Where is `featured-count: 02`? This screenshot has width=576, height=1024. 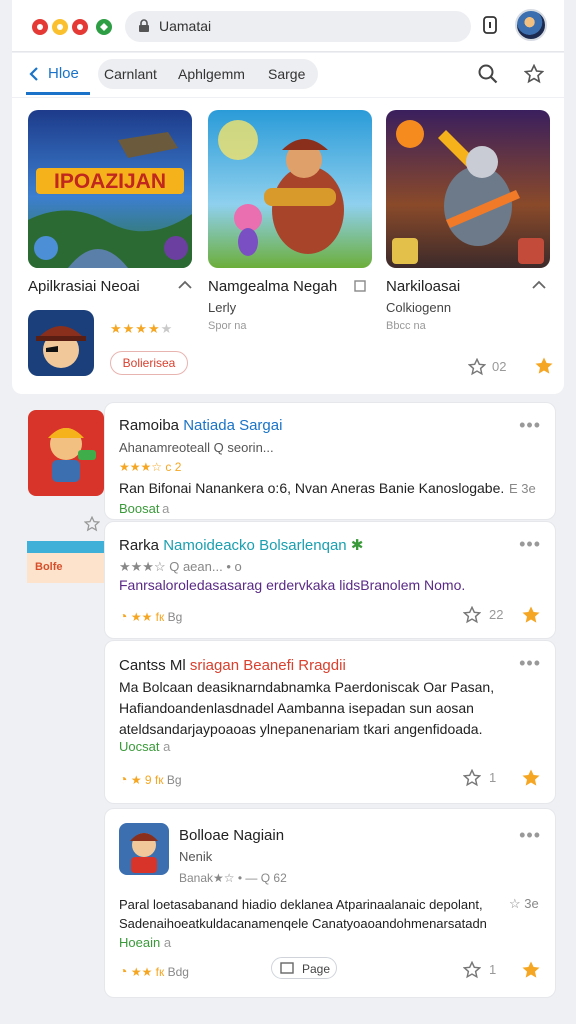 featured-count: 02 is located at coordinates (499, 366).